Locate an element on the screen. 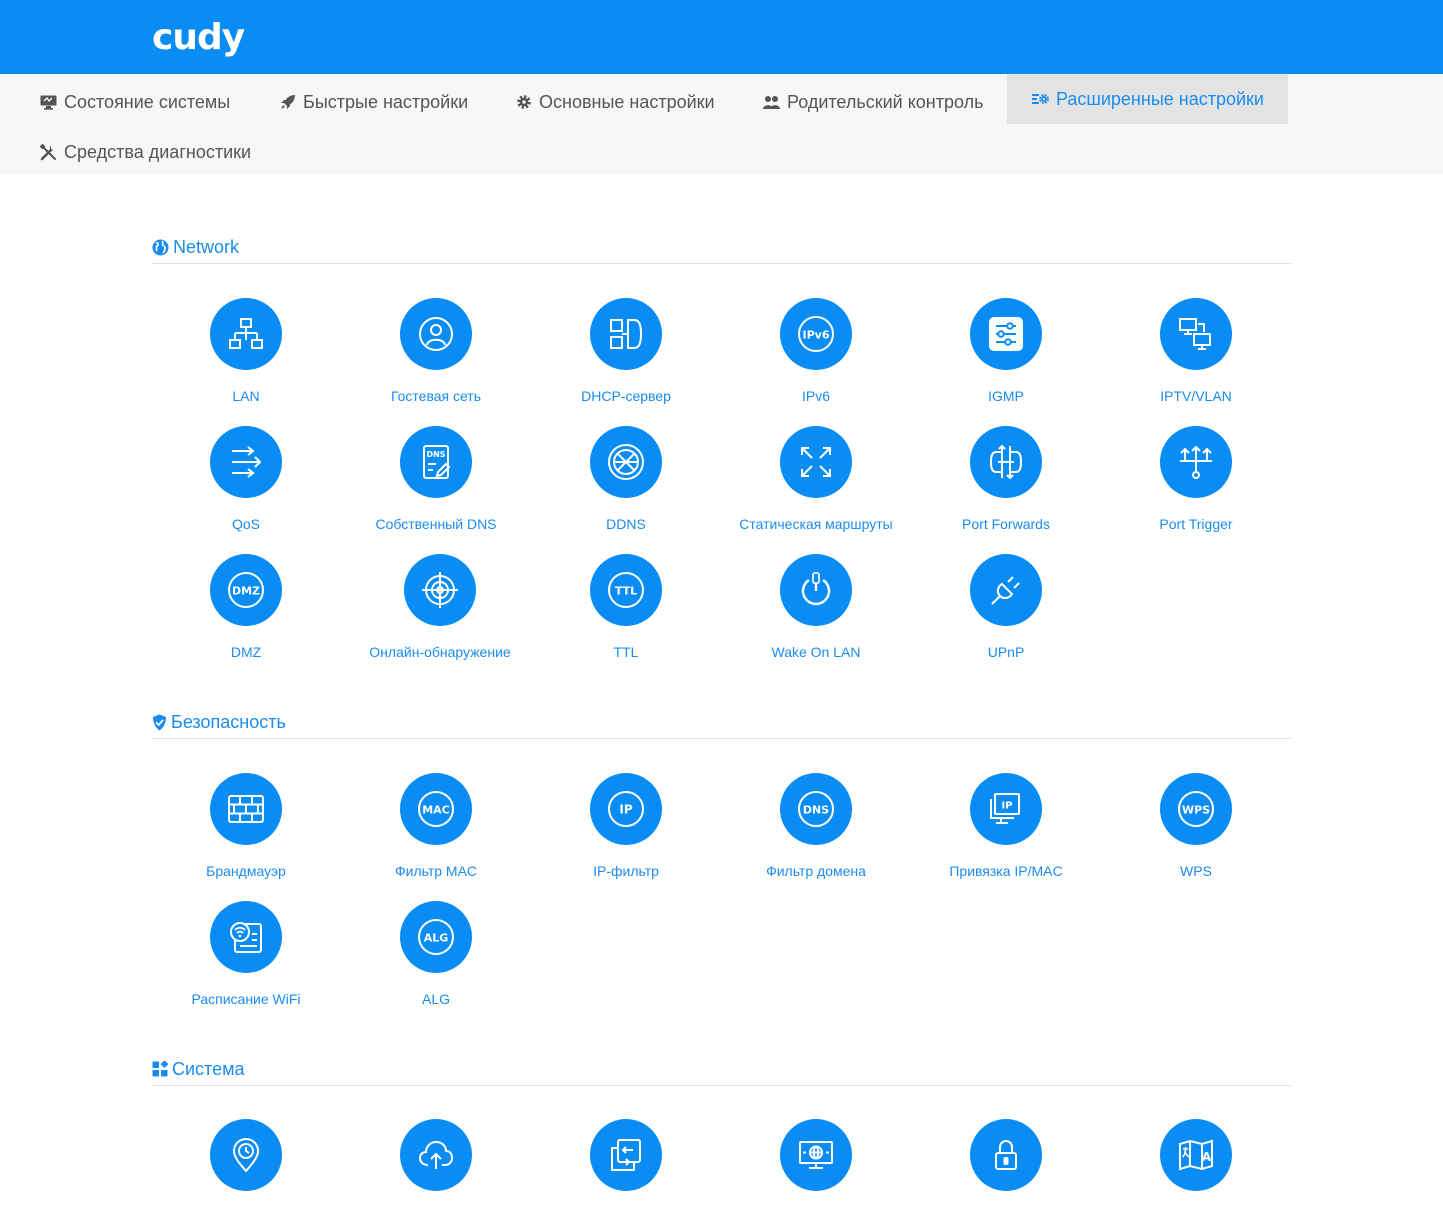 This screenshot has height=1208, width=1443. nav-label: Основные настройки is located at coordinates (627, 101).